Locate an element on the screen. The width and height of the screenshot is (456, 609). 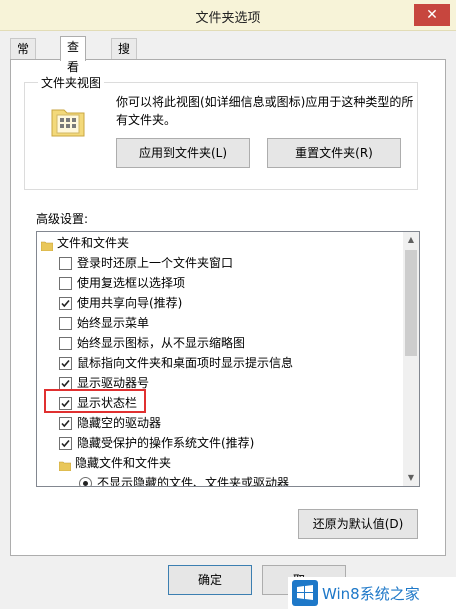
windows-logo-icon is located at coordinates (305, 593).